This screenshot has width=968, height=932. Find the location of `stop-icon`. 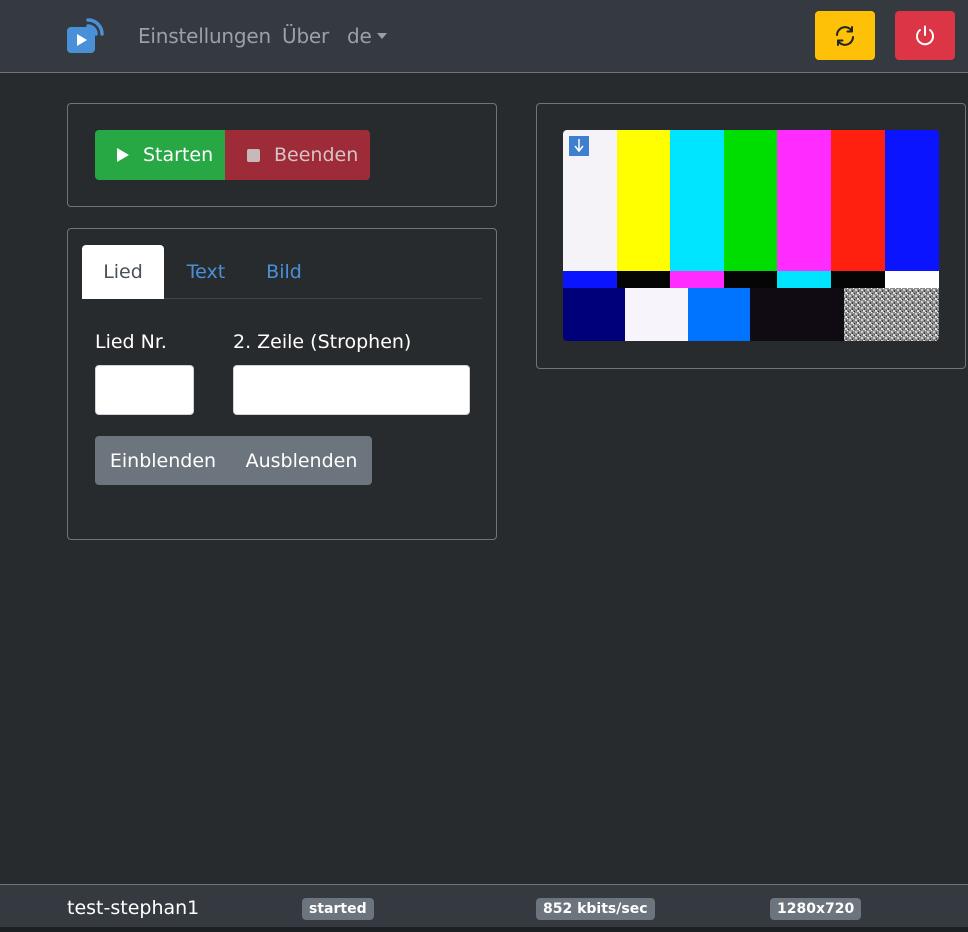

stop-icon is located at coordinates (253, 155).